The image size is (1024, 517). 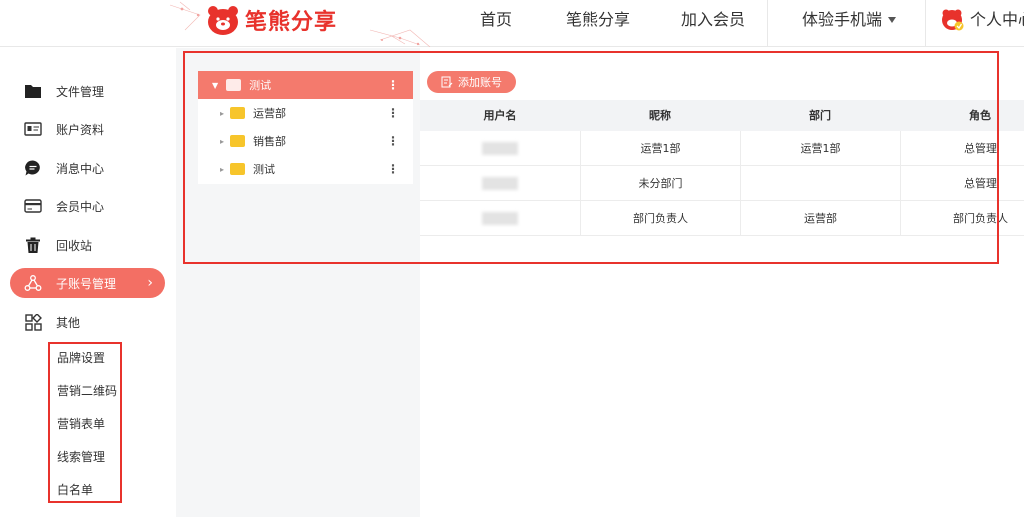 I want to click on sidebar-item-label: 其他, so click(x=68, y=322).